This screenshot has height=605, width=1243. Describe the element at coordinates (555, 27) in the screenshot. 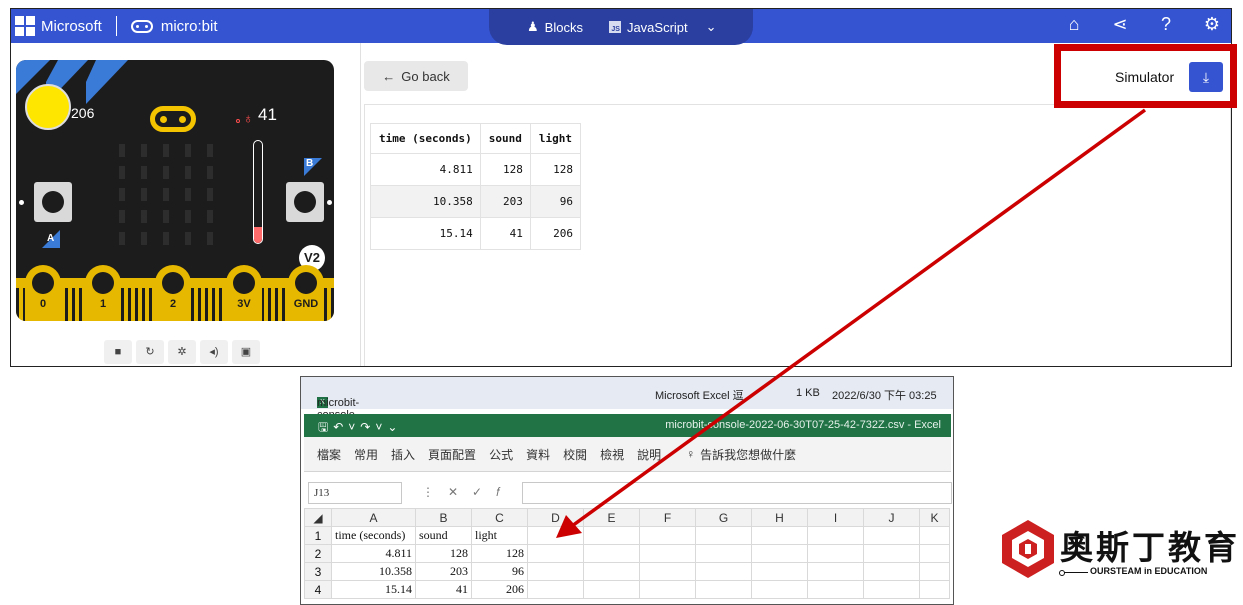

I see `blocks-tab: ♟ Blocks` at that location.